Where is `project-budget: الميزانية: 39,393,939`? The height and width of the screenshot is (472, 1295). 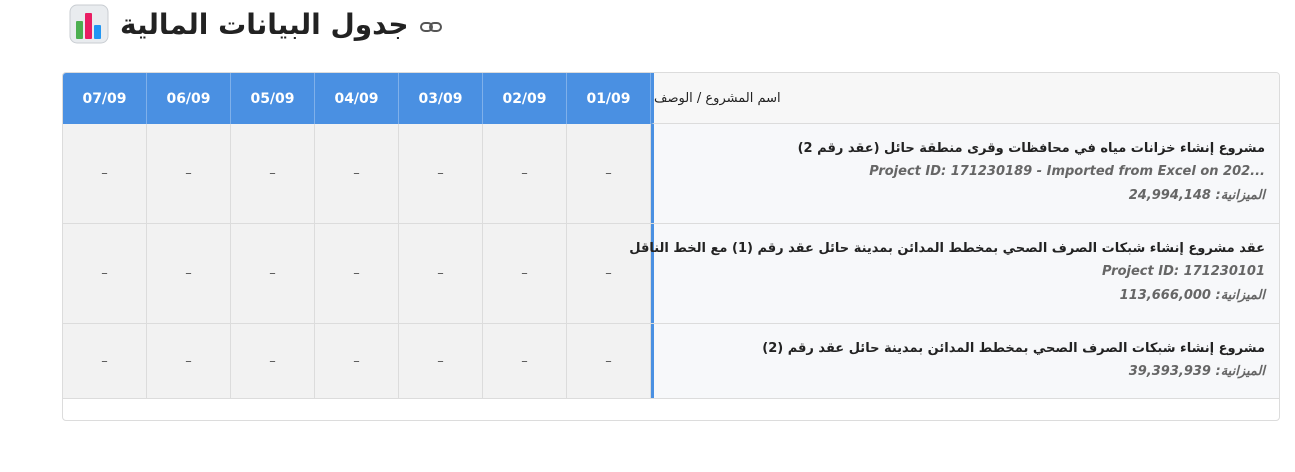
project-budget: الميزانية: 39,393,939 is located at coordinates (1196, 371).